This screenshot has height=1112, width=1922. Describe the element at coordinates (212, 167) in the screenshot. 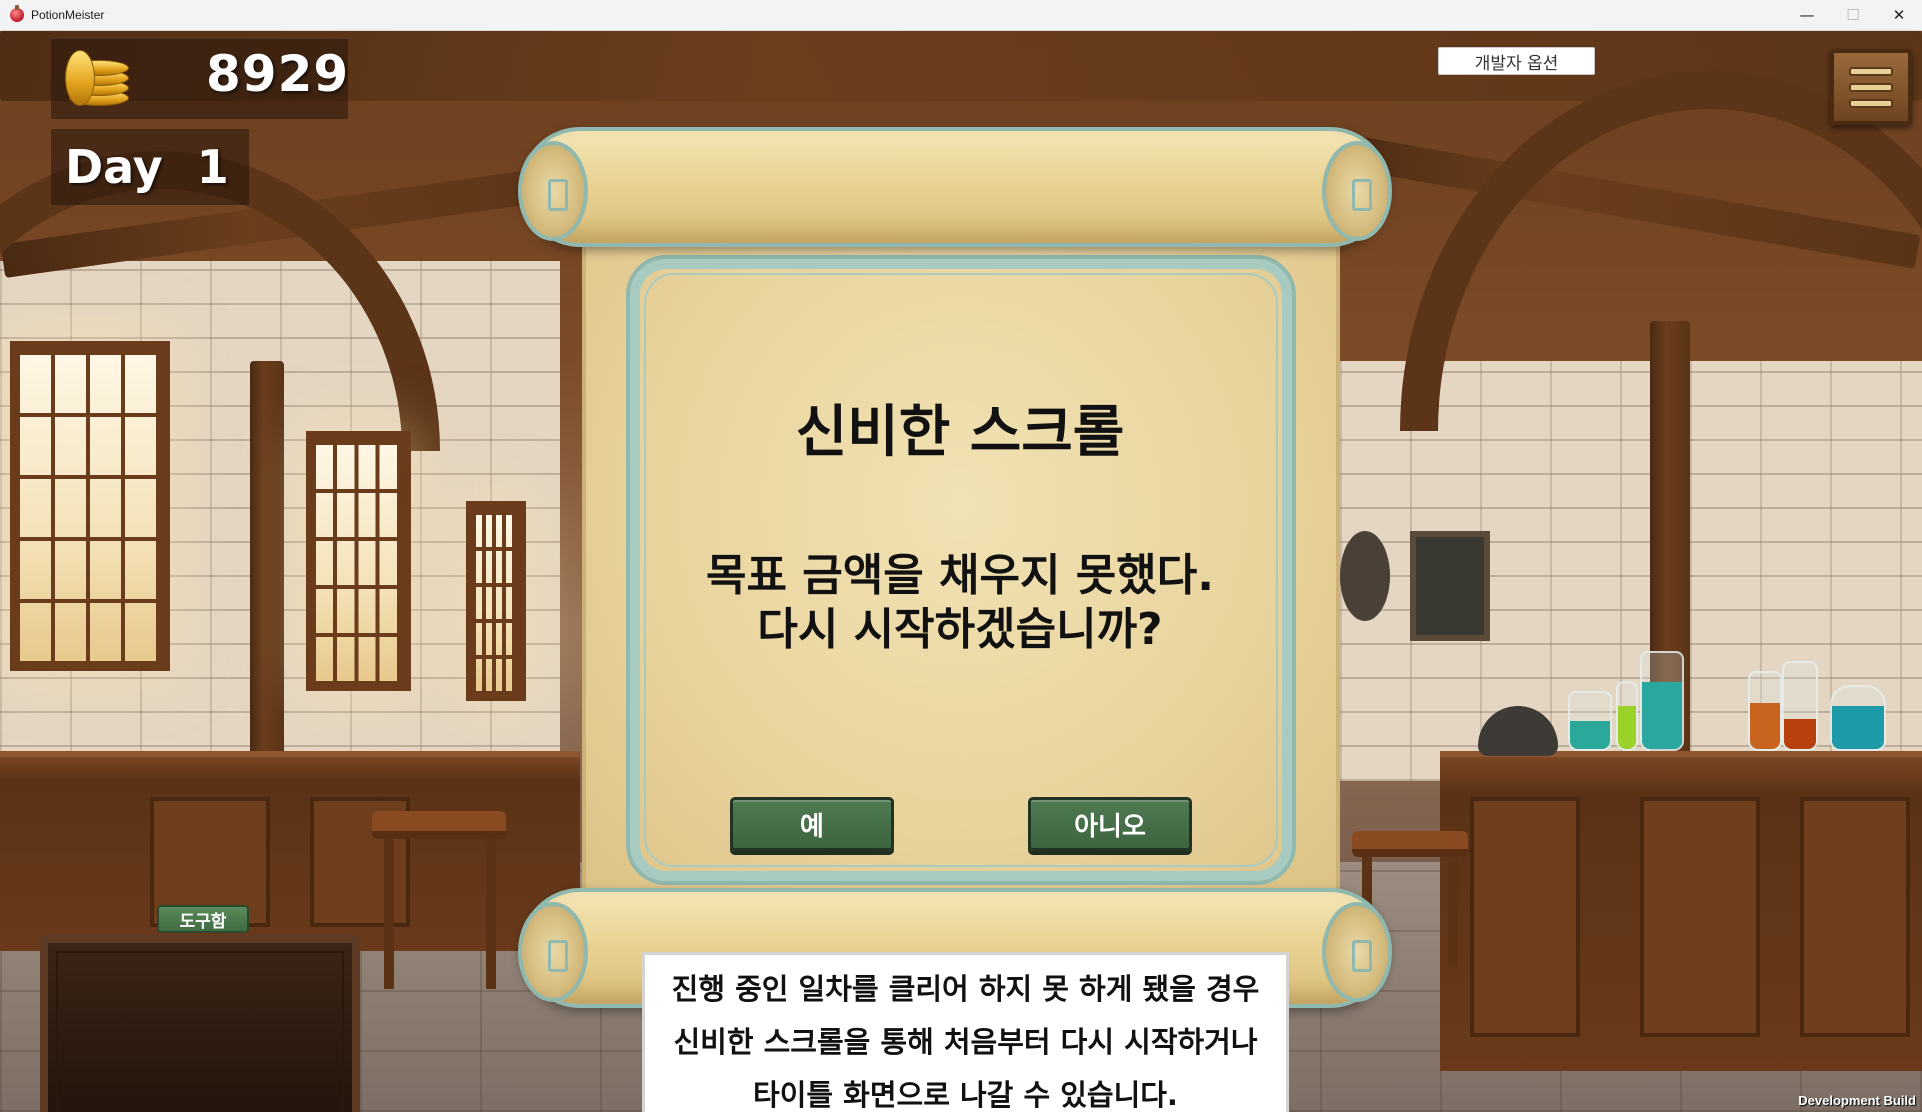

I see `day-number: 1` at that location.